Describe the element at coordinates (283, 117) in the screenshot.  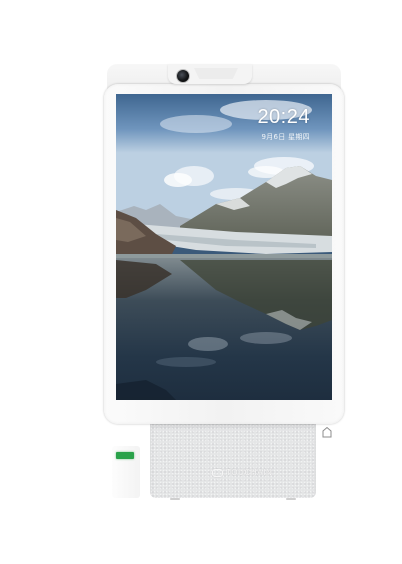
I see `clock-time: 20:24` at that location.